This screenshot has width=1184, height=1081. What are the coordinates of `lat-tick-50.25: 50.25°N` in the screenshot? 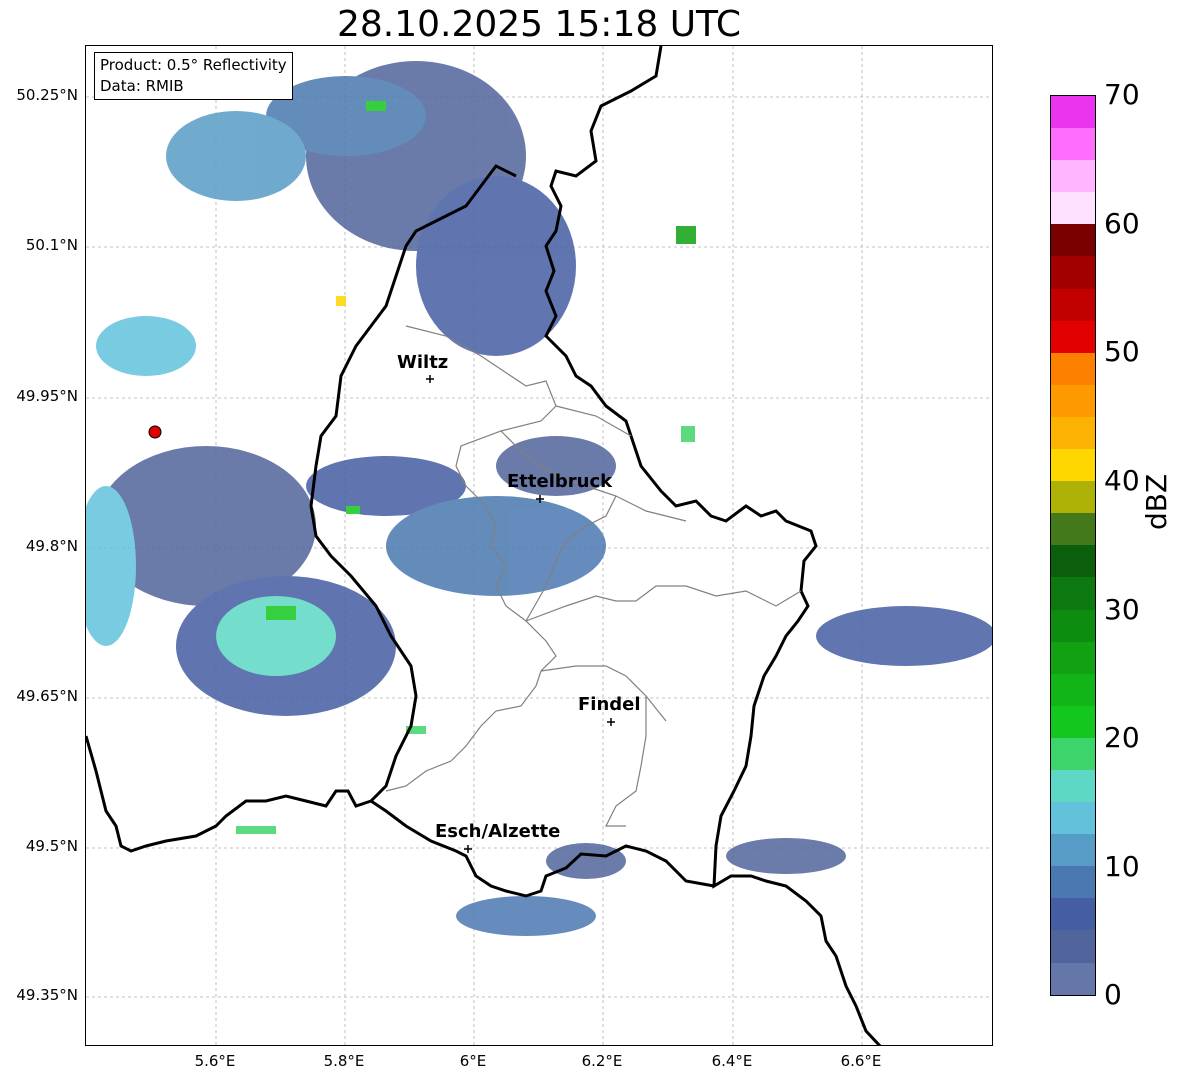 It's located at (47, 95).